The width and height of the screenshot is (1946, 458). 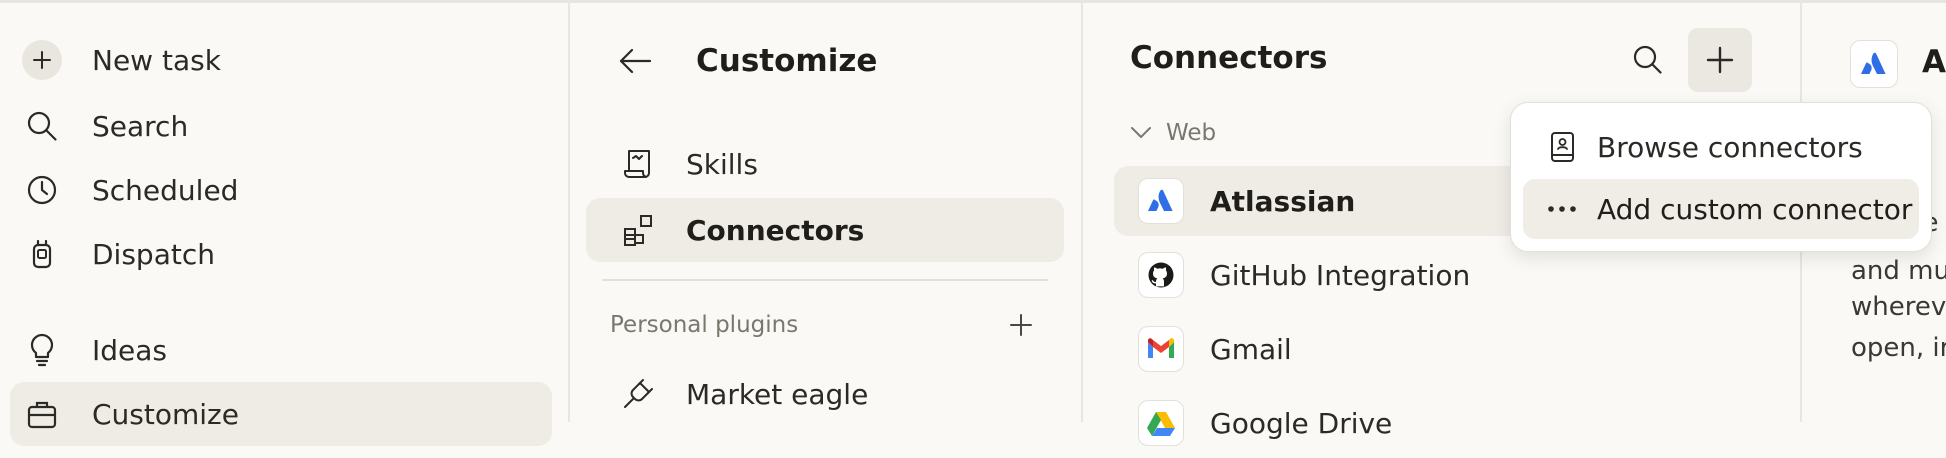 I want to click on book-icon, so click(x=1562, y=147).